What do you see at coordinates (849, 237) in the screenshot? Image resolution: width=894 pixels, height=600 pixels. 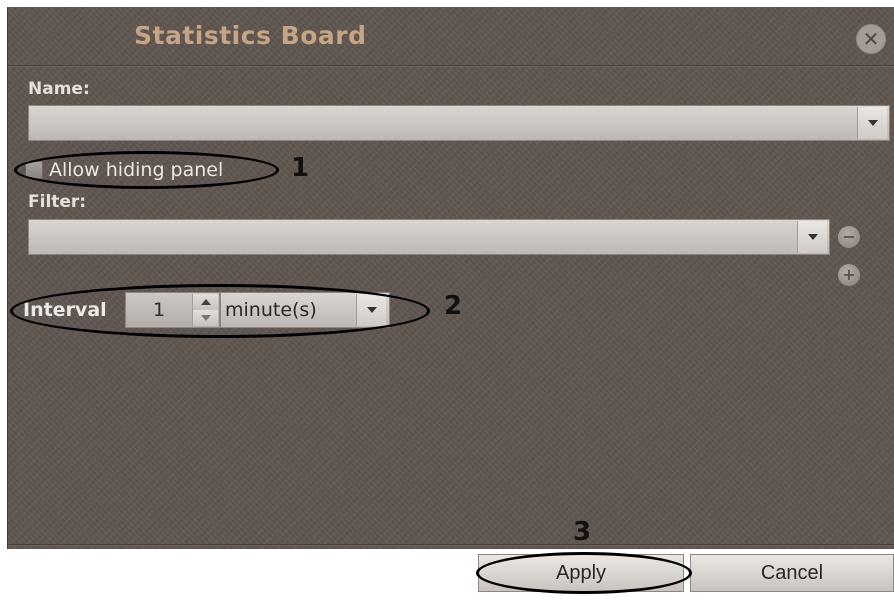 I see `minus-icon: −` at bounding box center [849, 237].